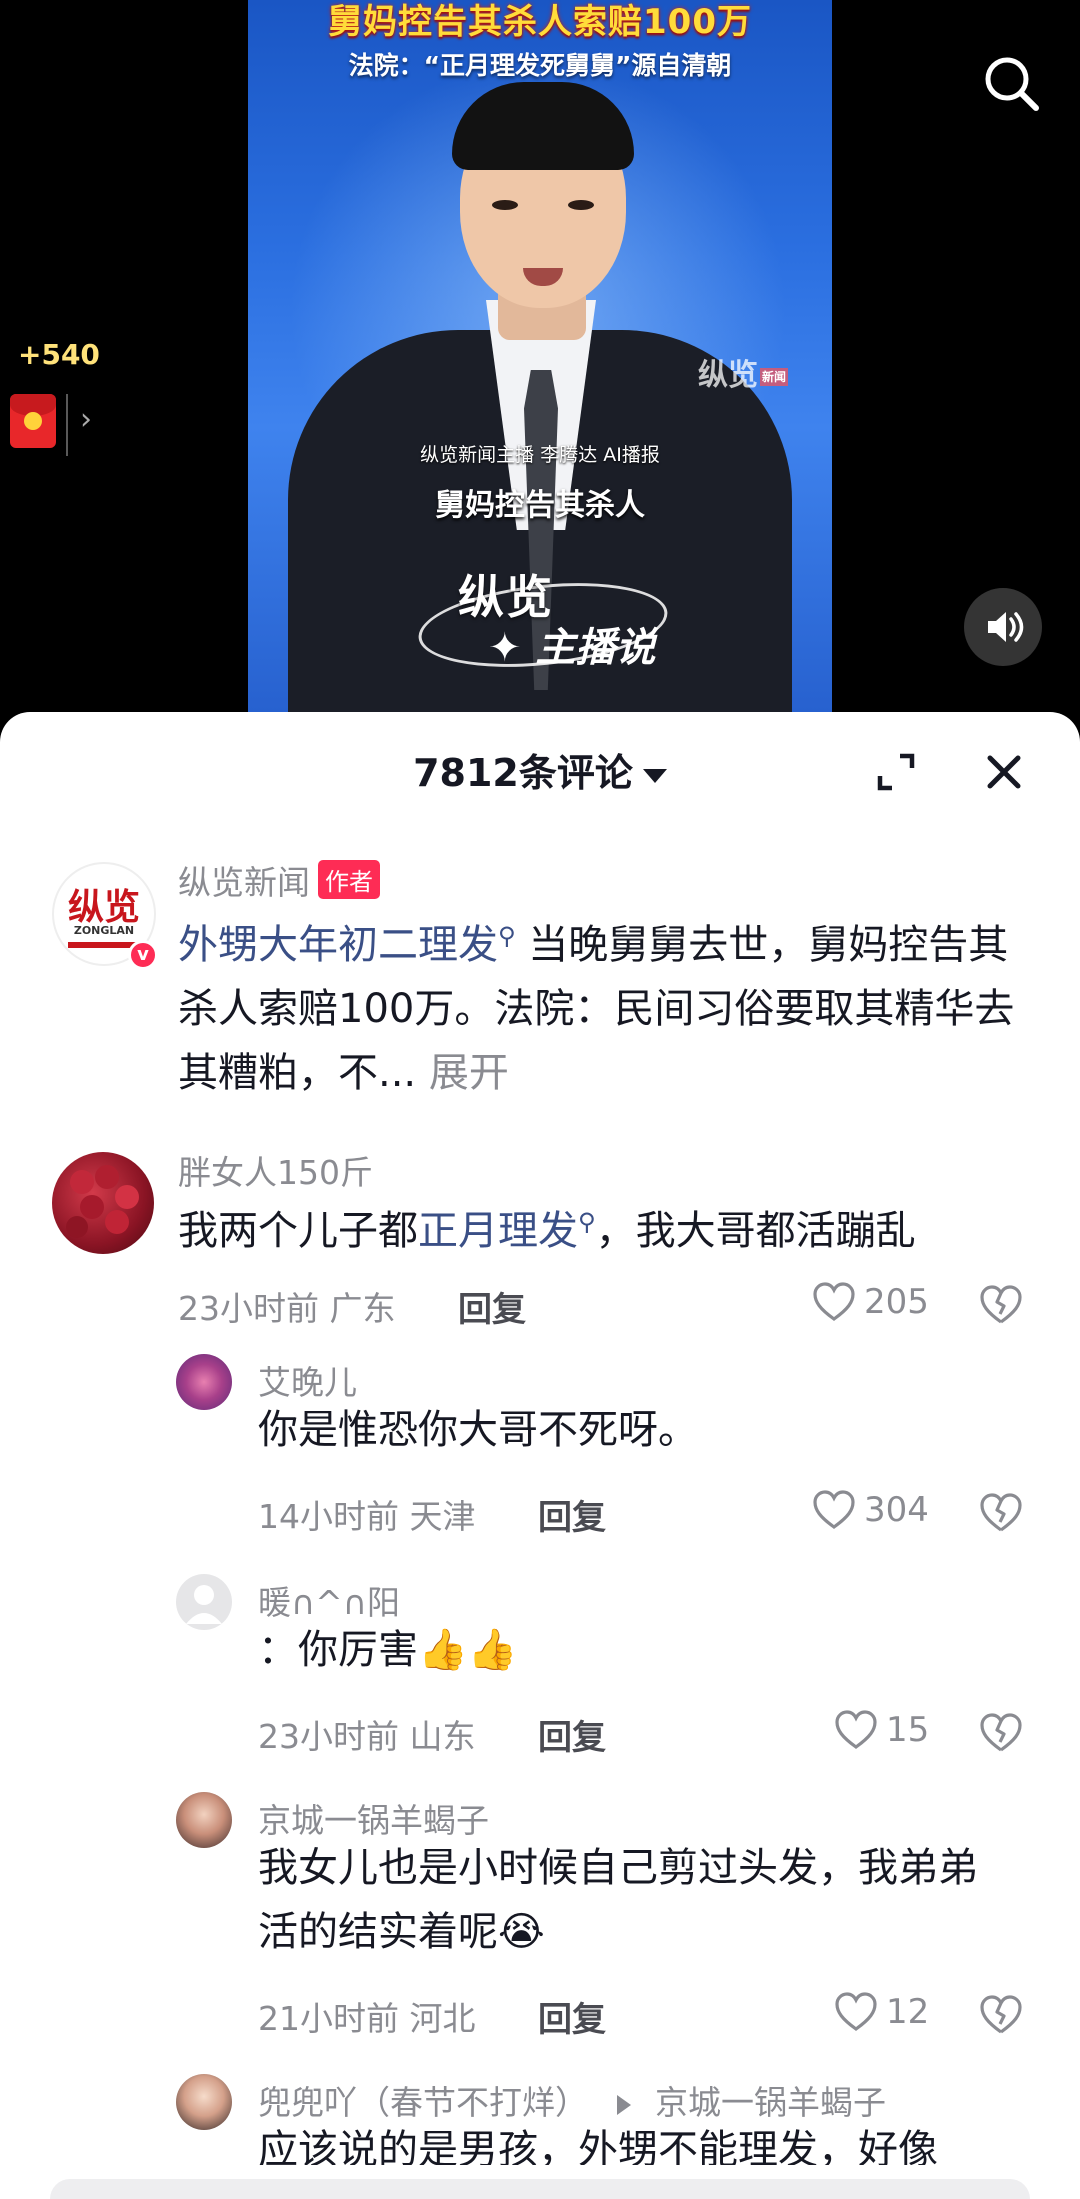 The height and width of the screenshot is (2199, 1080). I want to click on like-count: 12, so click(908, 2012).